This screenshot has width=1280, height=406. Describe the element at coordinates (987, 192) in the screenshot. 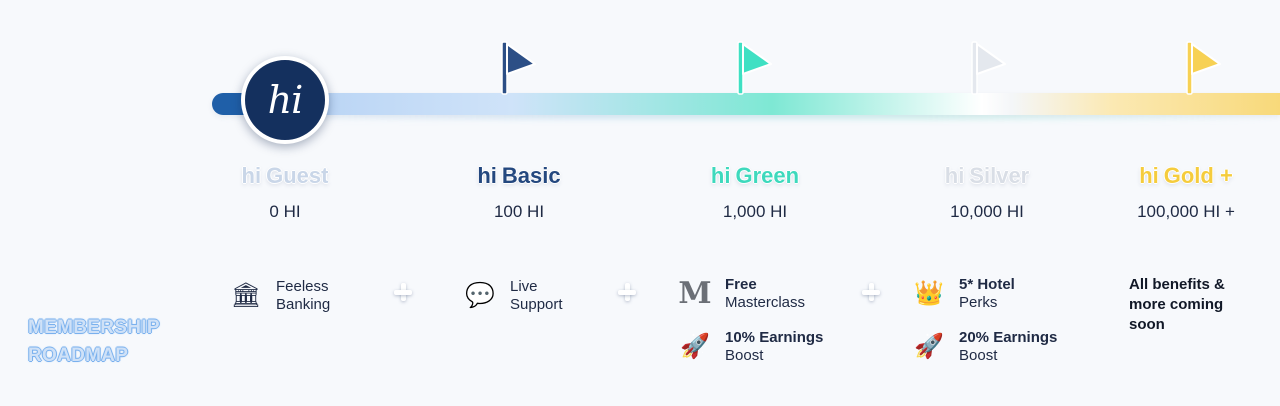

I see `tier-silver: hi Silver 10,000 HI` at that location.